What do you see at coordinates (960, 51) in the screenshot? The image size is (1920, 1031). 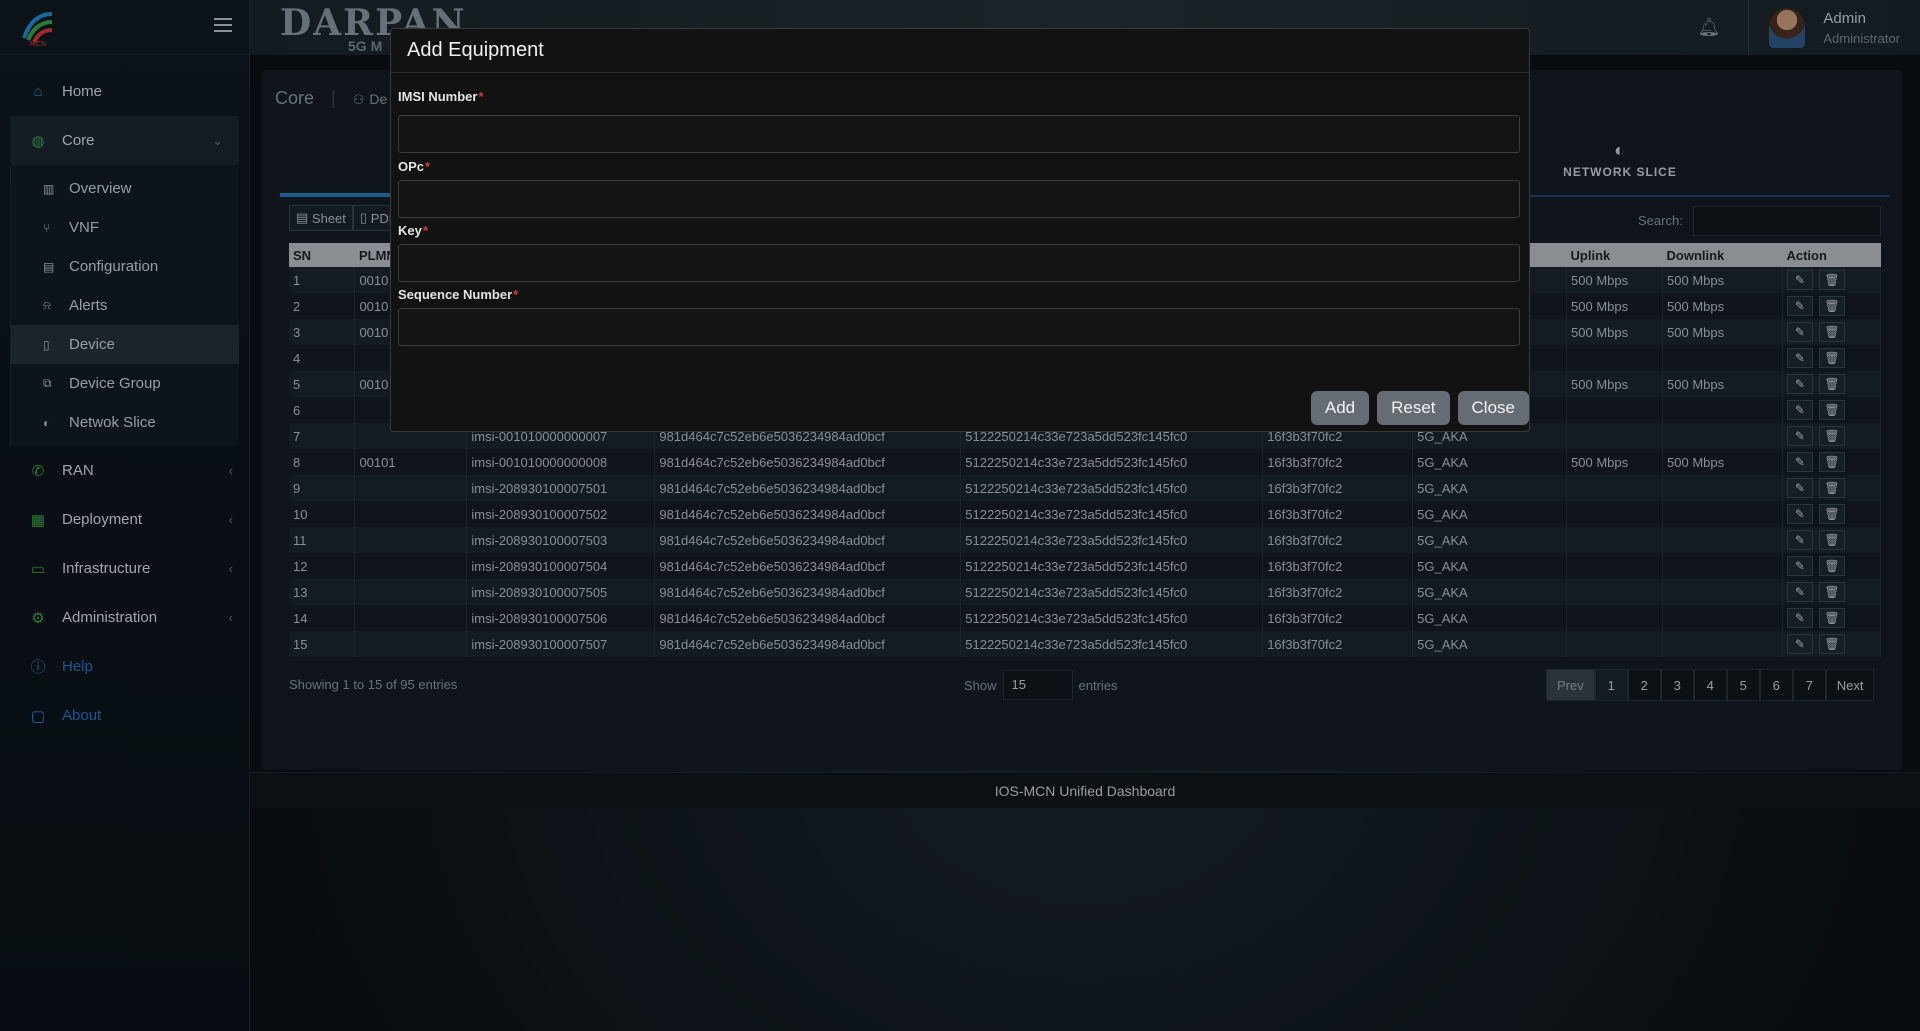 I see `modal-header: Add Equipment` at bounding box center [960, 51].